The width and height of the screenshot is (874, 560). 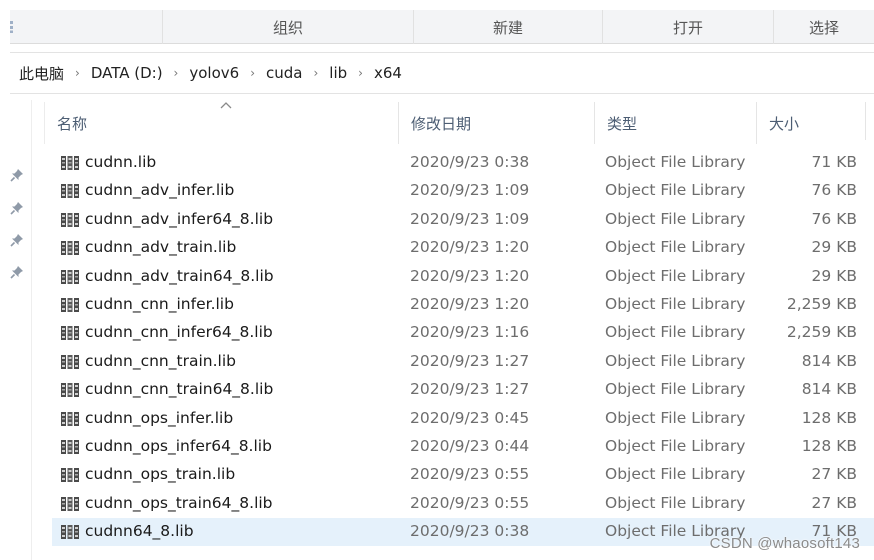 What do you see at coordinates (160, 474) in the screenshot?
I see `file-name: cudnn_ops_train.lib` at bounding box center [160, 474].